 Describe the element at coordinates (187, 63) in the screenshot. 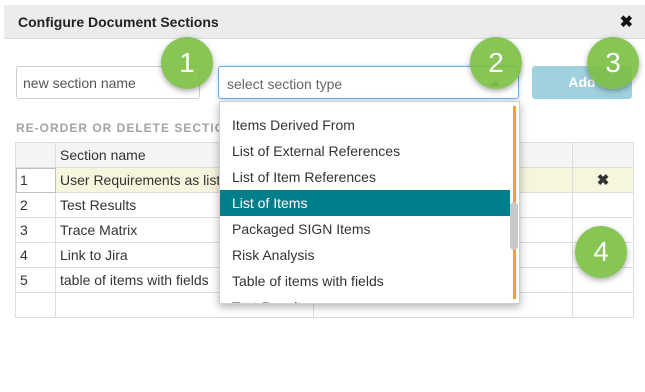

I see `callout-marker-1: 1` at that location.